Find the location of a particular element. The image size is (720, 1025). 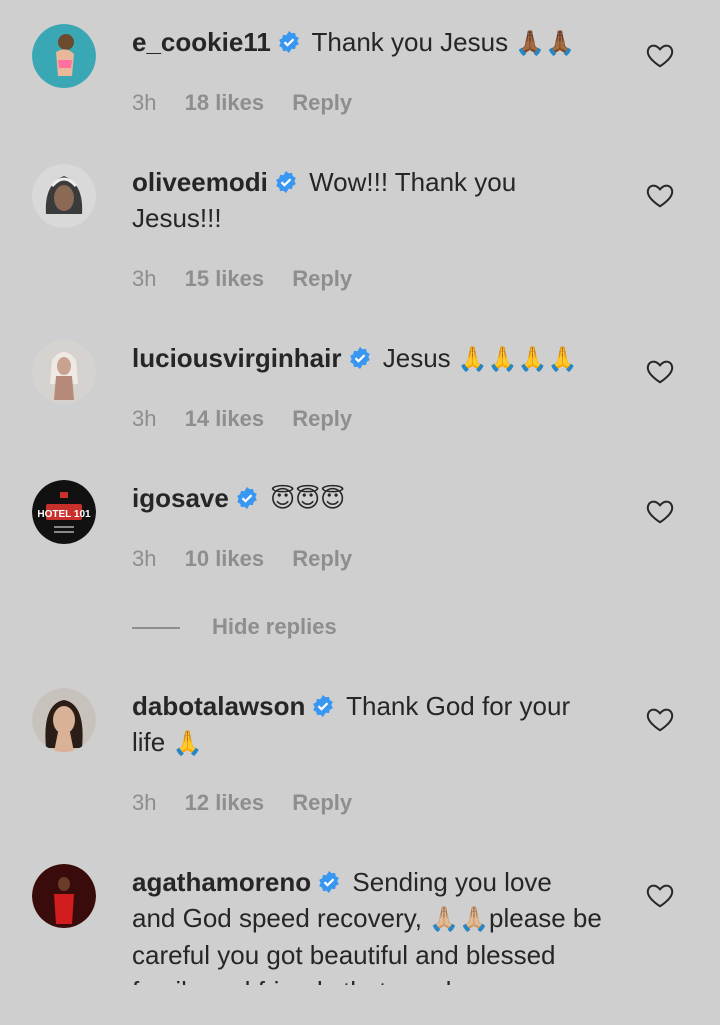

comment-text: e_cookie11 Thank you Jesus 🙏🏾🙏🏾 is located at coordinates (367, 42).